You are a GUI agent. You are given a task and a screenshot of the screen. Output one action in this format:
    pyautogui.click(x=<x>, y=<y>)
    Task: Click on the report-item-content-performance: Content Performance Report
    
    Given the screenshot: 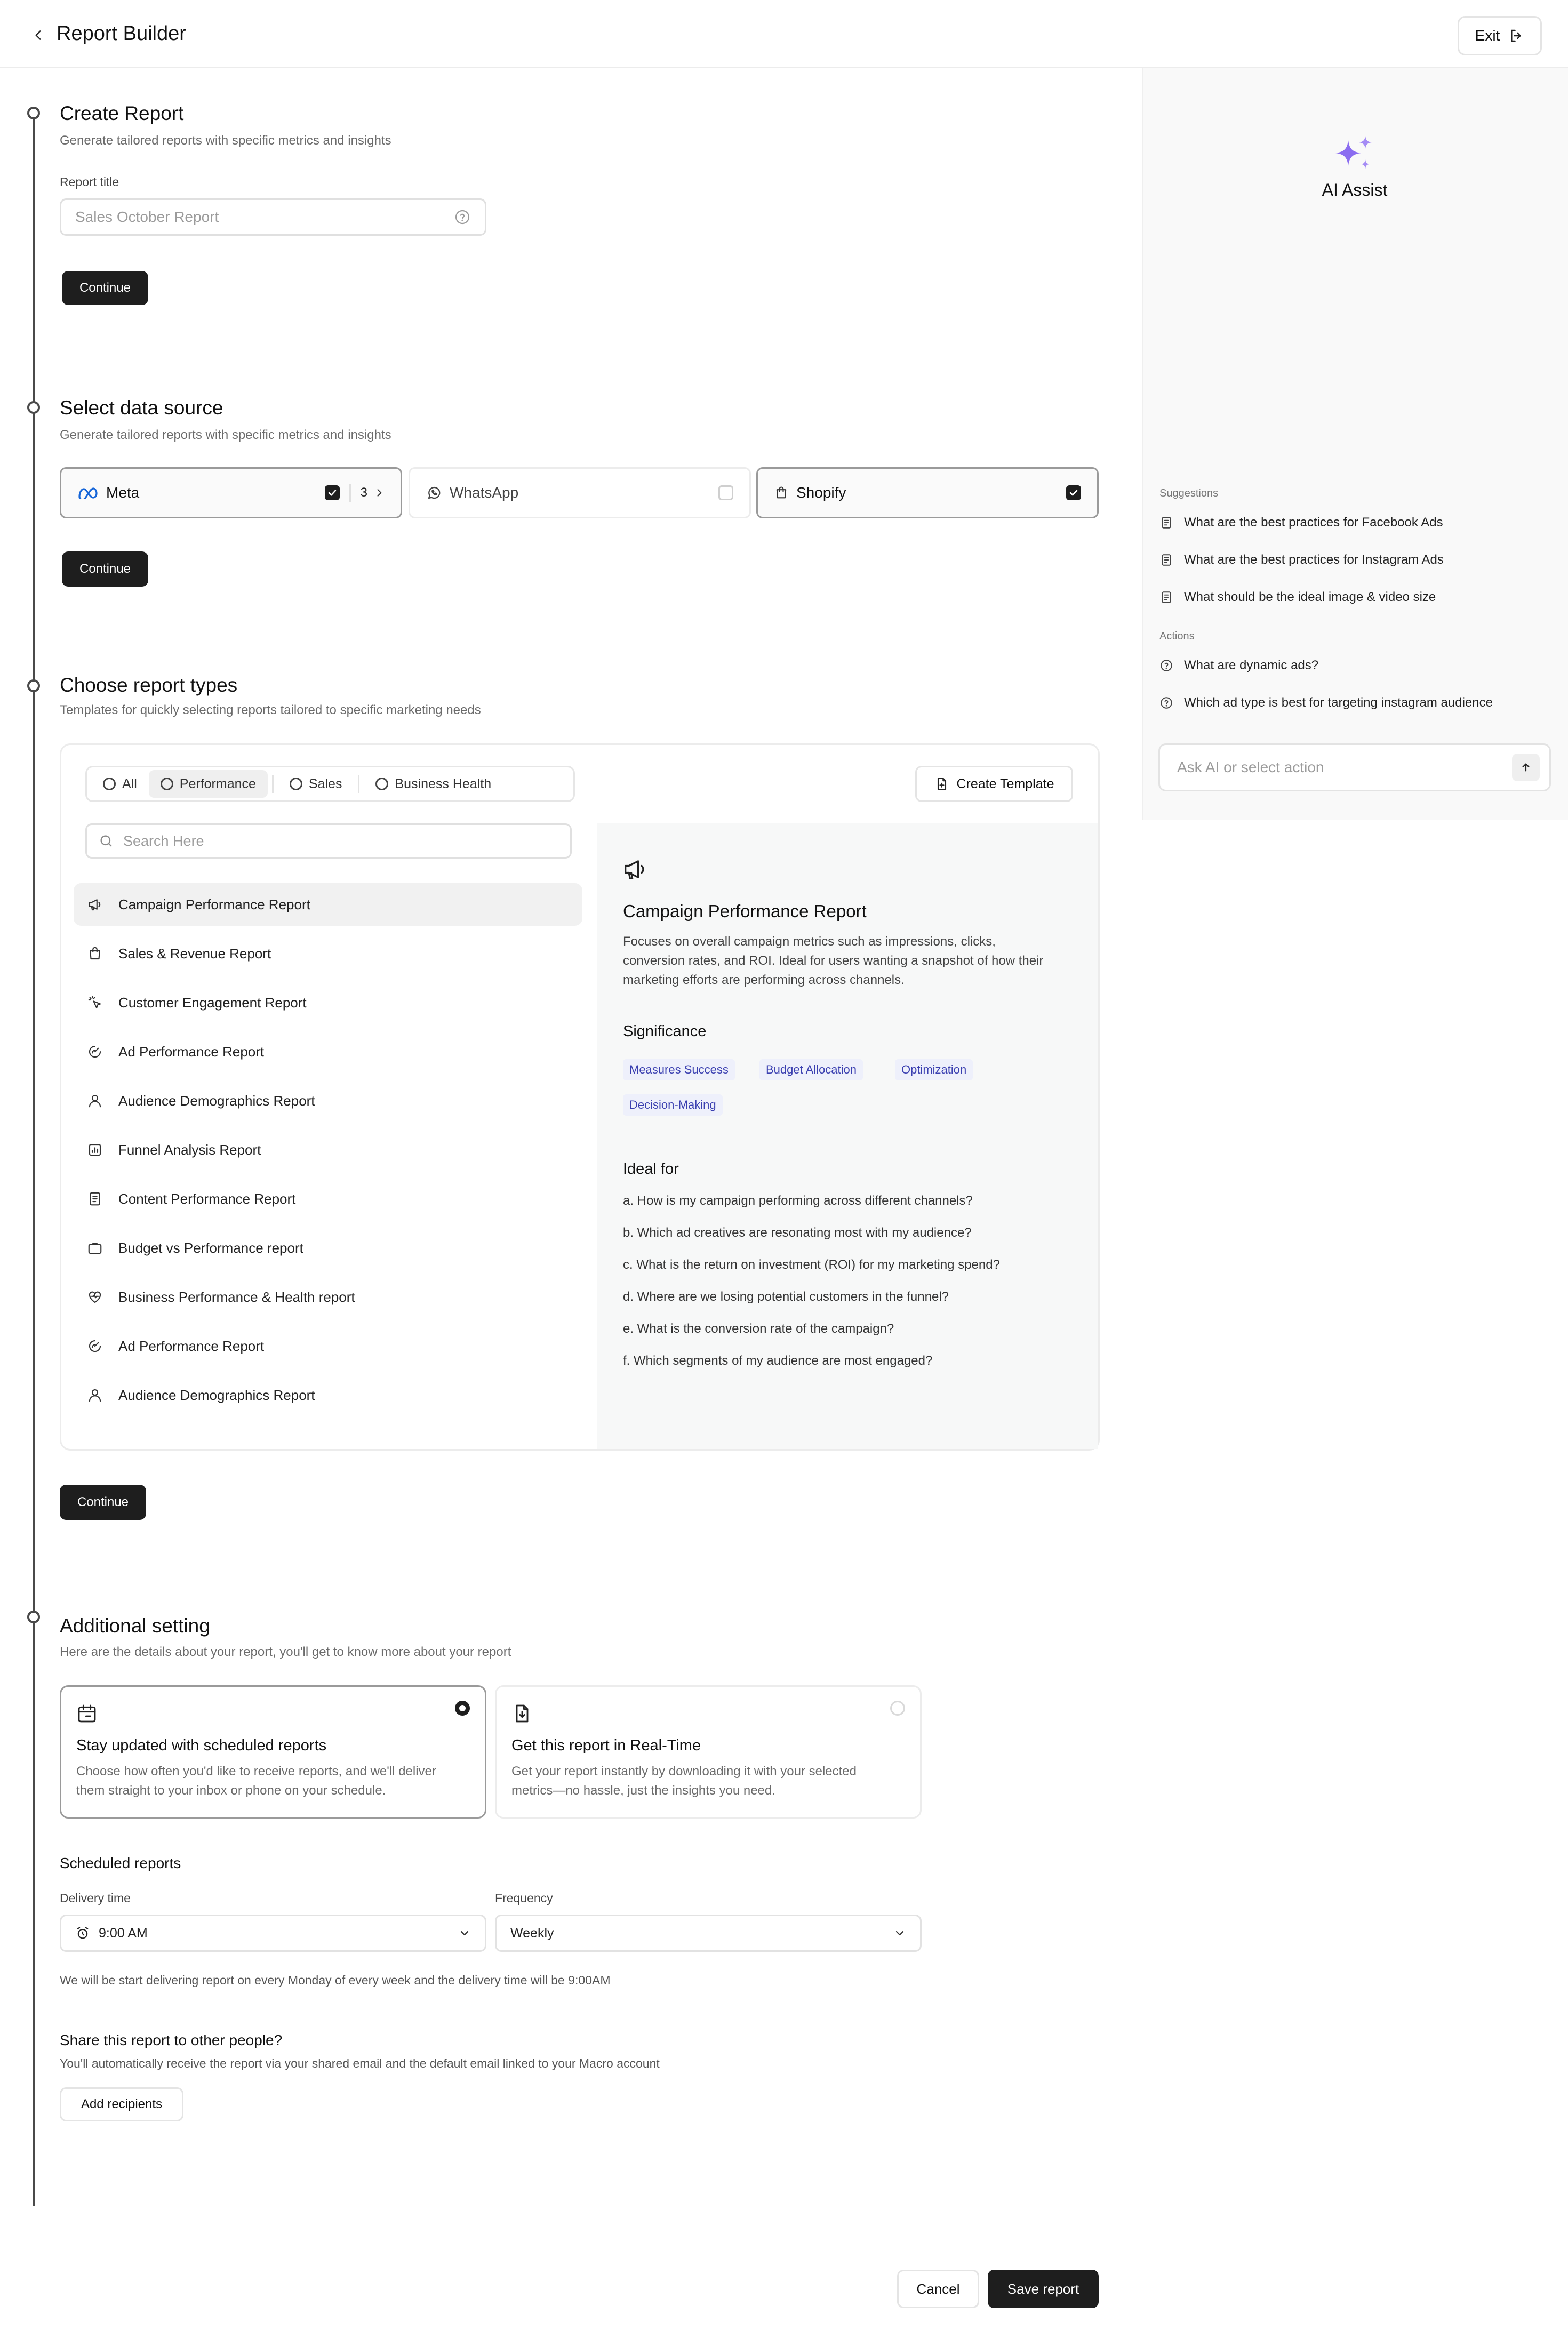 What is the action you would take?
    pyautogui.click(x=328, y=1199)
    